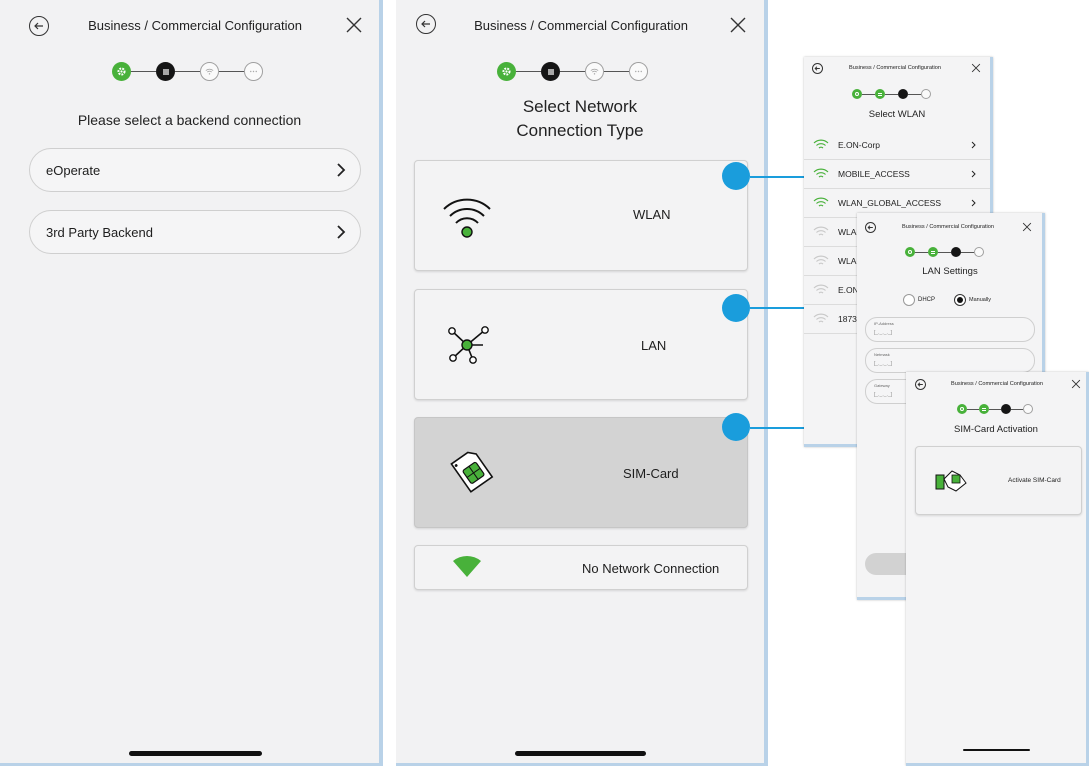 Image resolution: width=1089 pixels, height=766 pixels. What do you see at coordinates (195, 170) in the screenshot?
I see `backend-option-eoperate: eOperate` at bounding box center [195, 170].